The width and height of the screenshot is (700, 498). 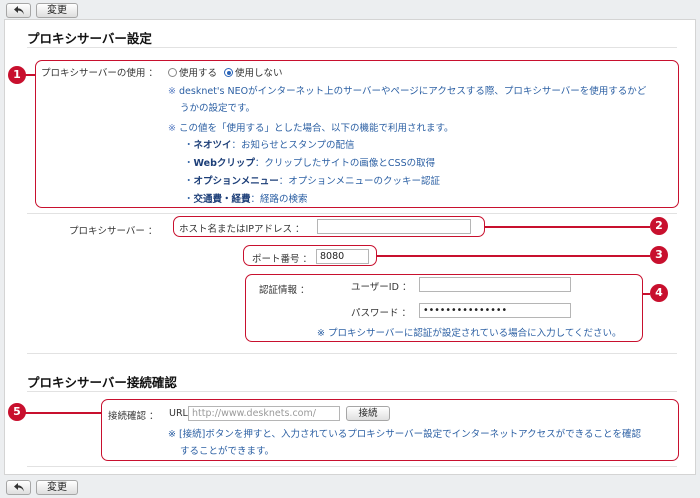 I want to click on url-label: URL, so click(x=178, y=413).